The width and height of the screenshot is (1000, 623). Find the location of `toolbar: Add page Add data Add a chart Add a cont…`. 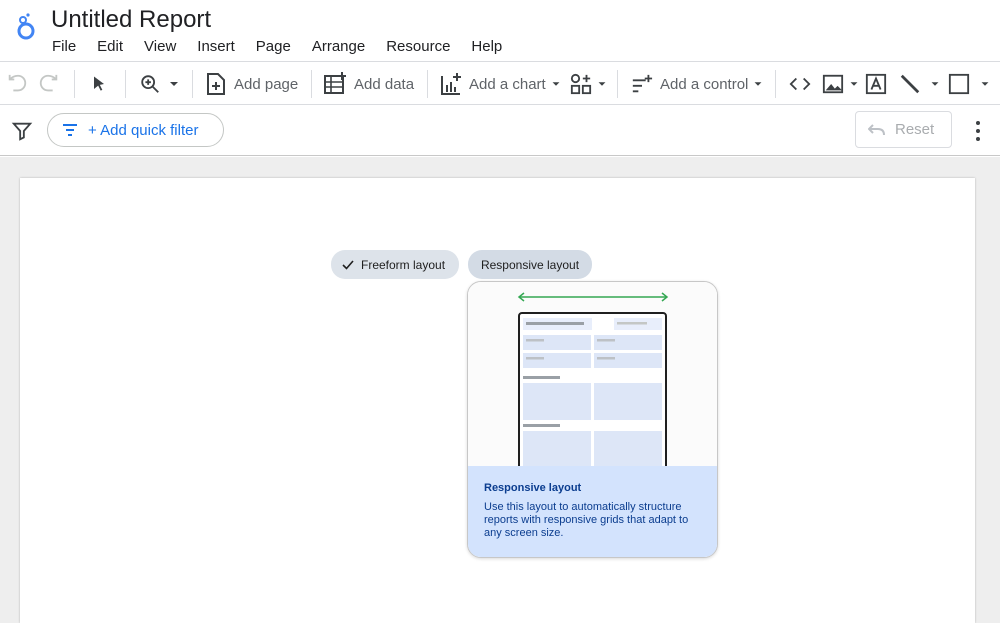

toolbar: Add page Add data Add a chart Add a cont… is located at coordinates (500, 83).